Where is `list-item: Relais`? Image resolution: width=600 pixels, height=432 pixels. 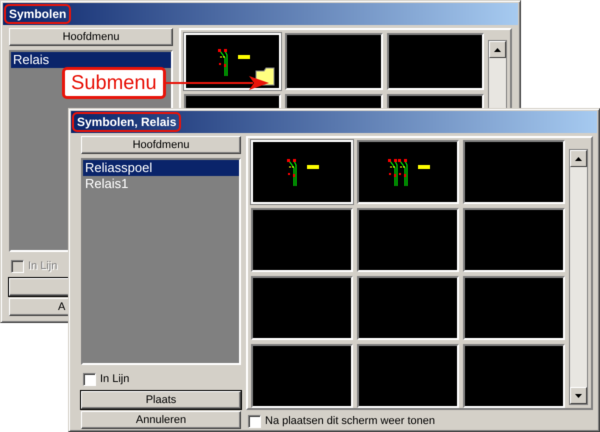 list-item: Relais is located at coordinates (91, 60).